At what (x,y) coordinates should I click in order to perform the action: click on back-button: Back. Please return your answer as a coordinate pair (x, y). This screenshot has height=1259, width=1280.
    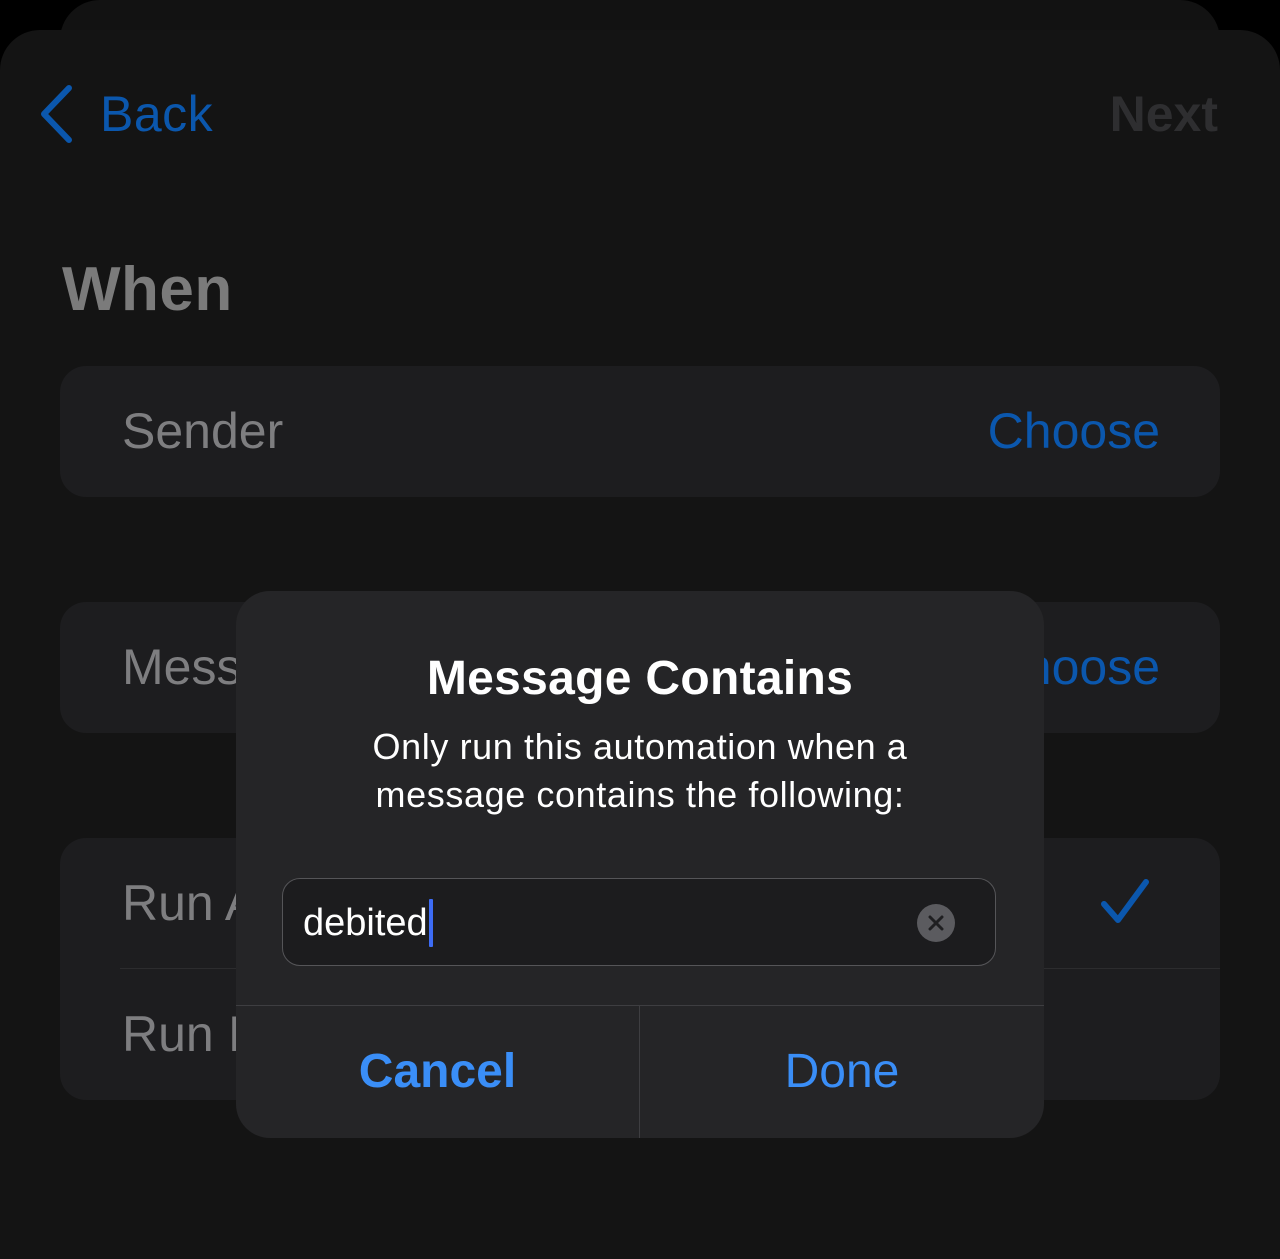
    Looking at the image, I should click on (125, 114).